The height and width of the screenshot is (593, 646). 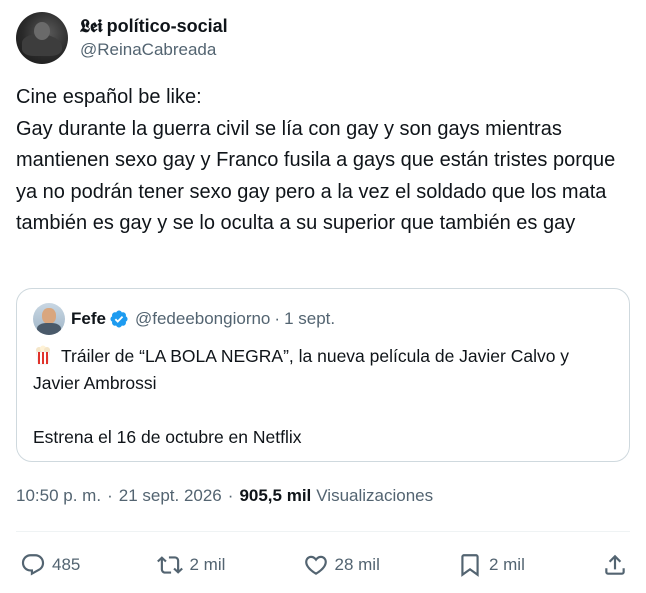 What do you see at coordinates (202, 319) in the screenshot?
I see `quoted-author-handle: @fedeebongiorno` at bounding box center [202, 319].